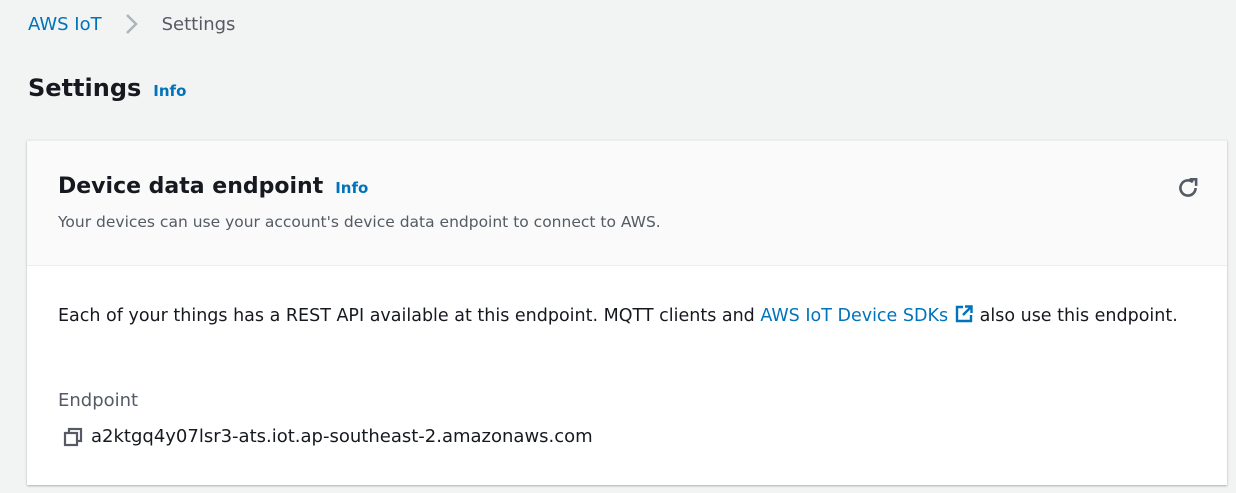  What do you see at coordinates (198, 24) in the screenshot?
I see `breadcrumb-settings: Settings` at bounding box center [198, 24].